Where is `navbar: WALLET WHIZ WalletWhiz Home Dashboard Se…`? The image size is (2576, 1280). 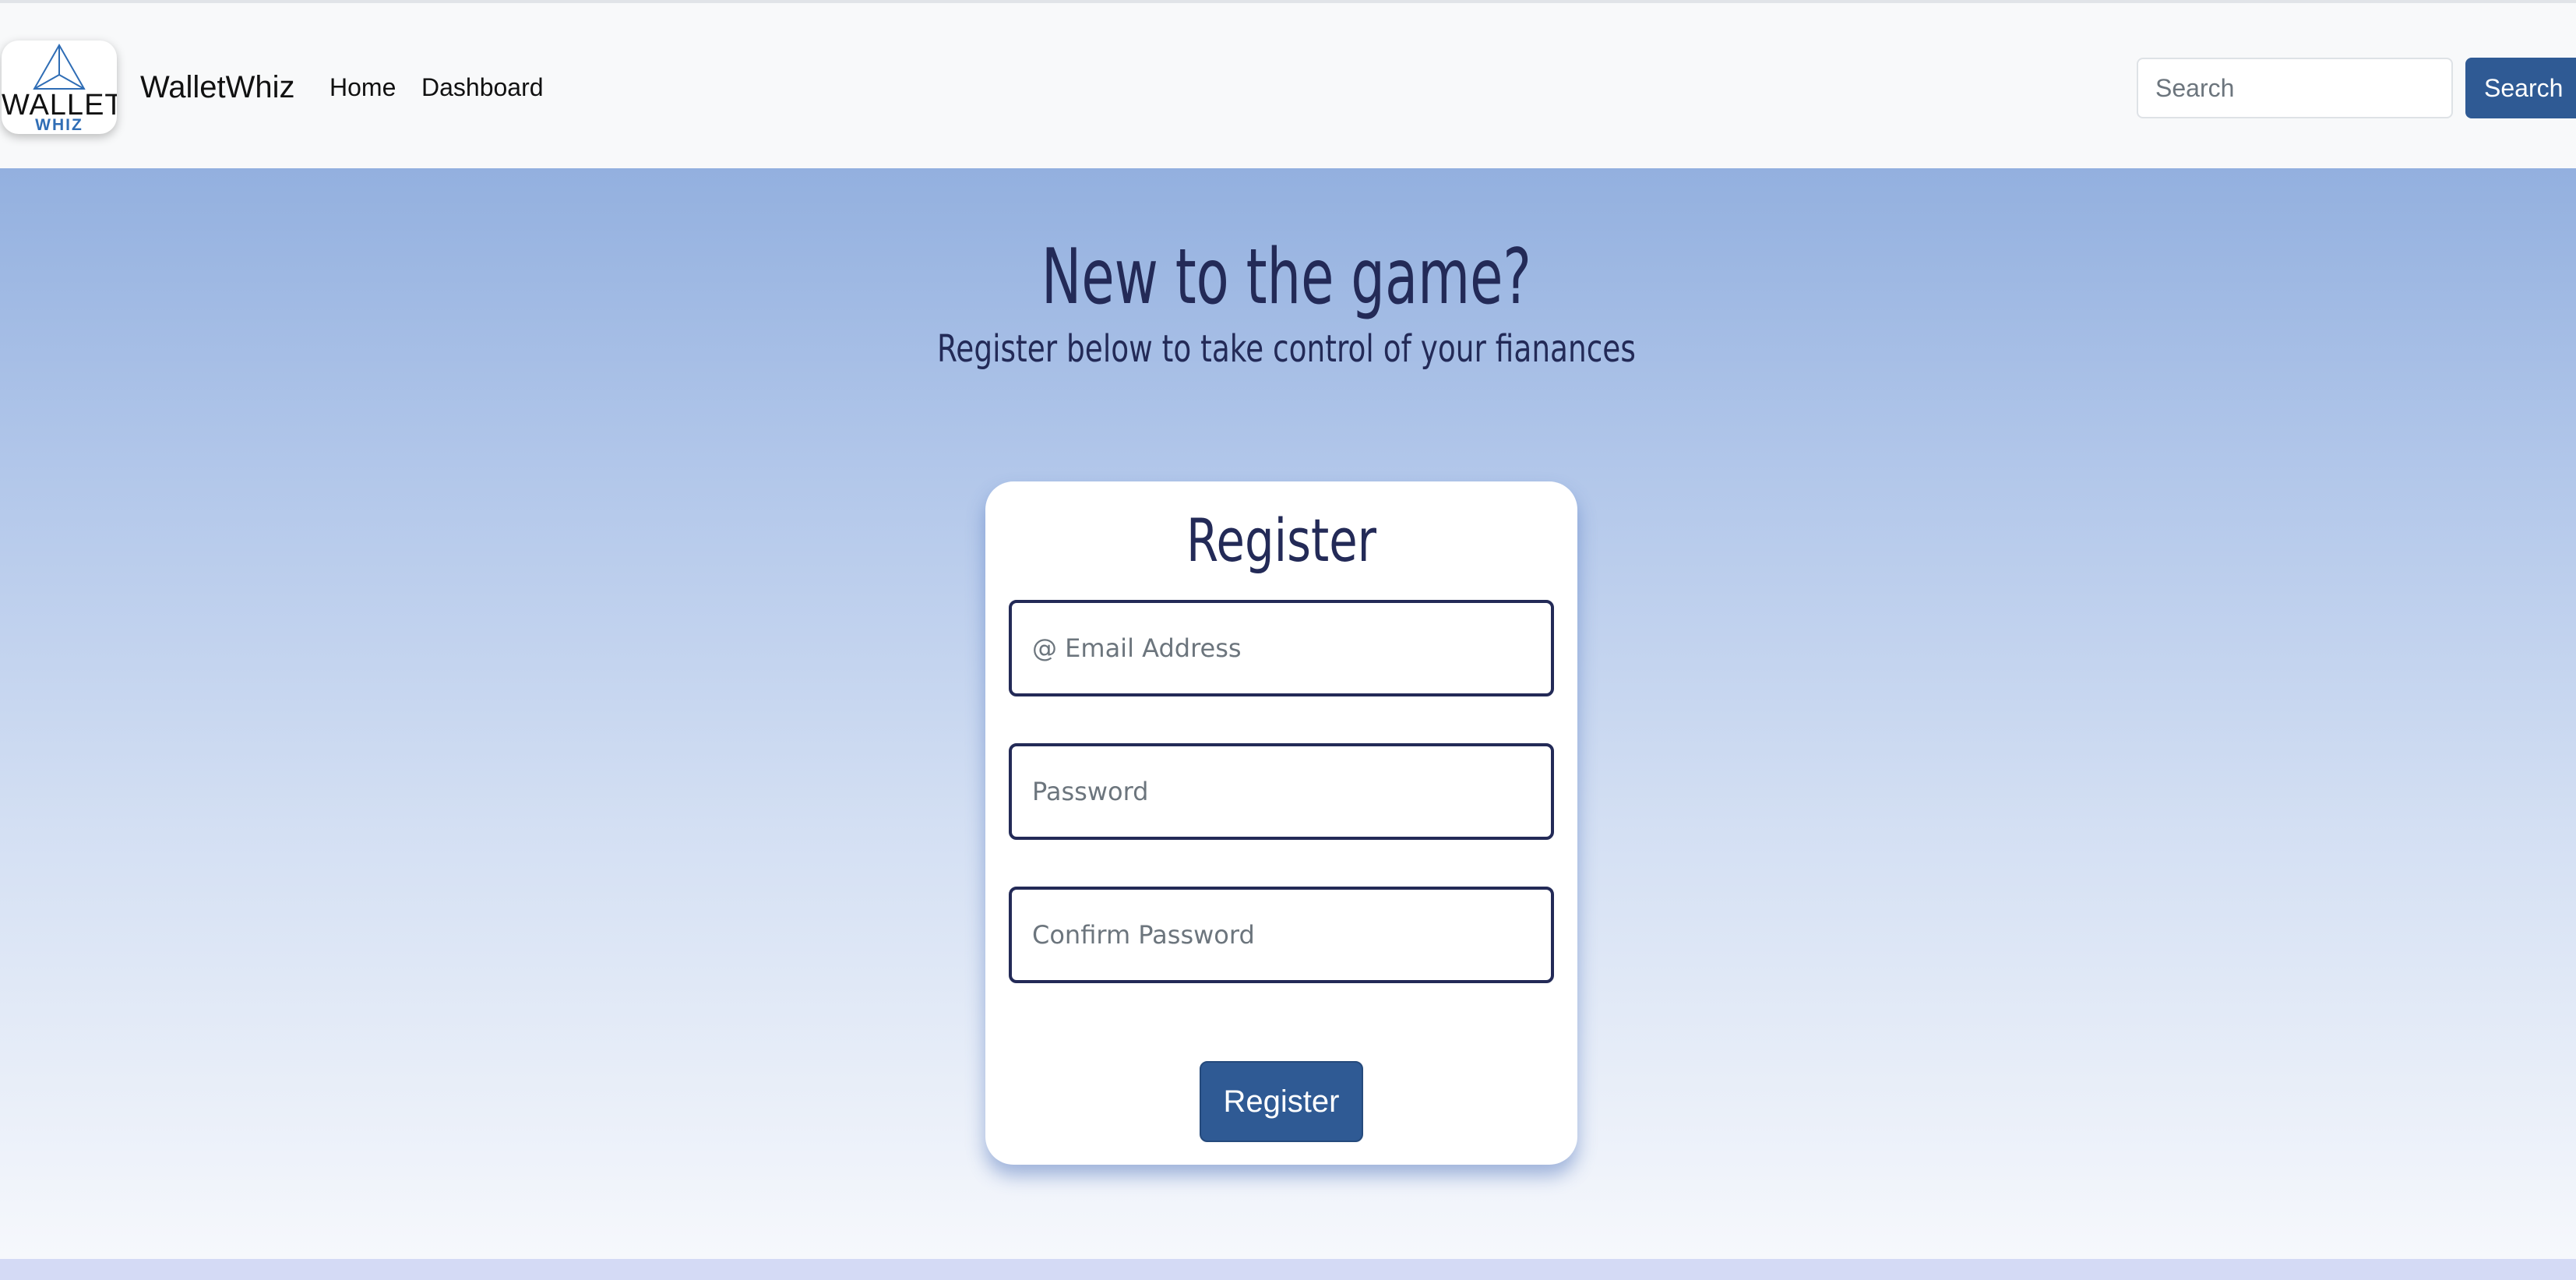
navbar: WALLET WHIZ WalletWhiz Home Dashboard Se… is located at coordinates (1288, 85).